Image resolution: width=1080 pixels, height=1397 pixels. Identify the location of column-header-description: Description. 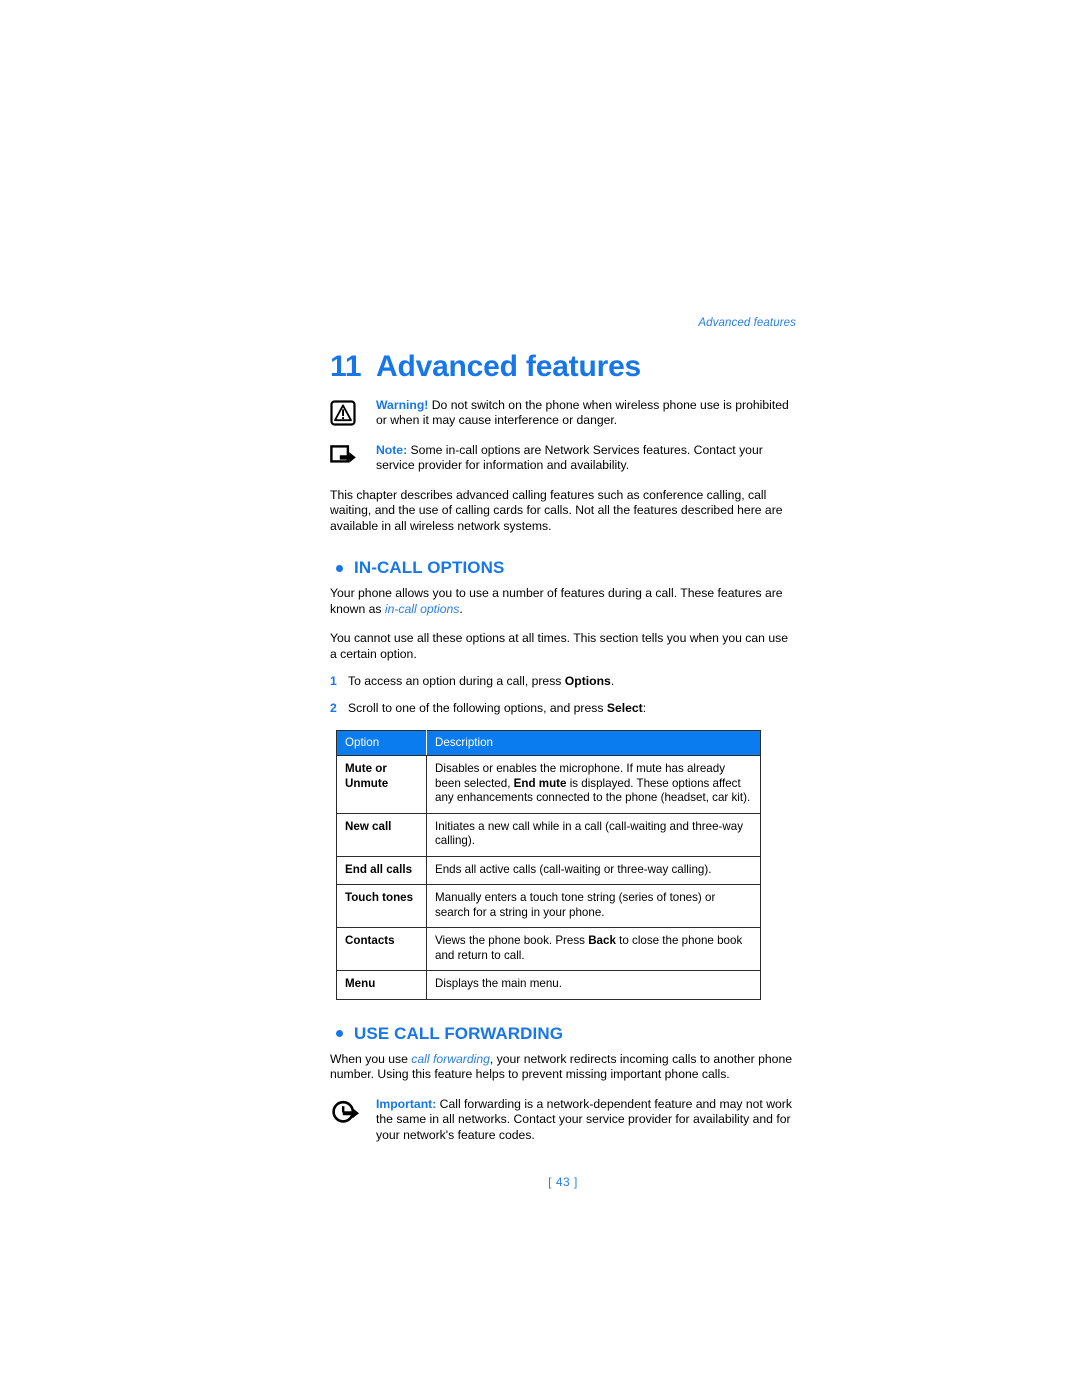
(593, 743).